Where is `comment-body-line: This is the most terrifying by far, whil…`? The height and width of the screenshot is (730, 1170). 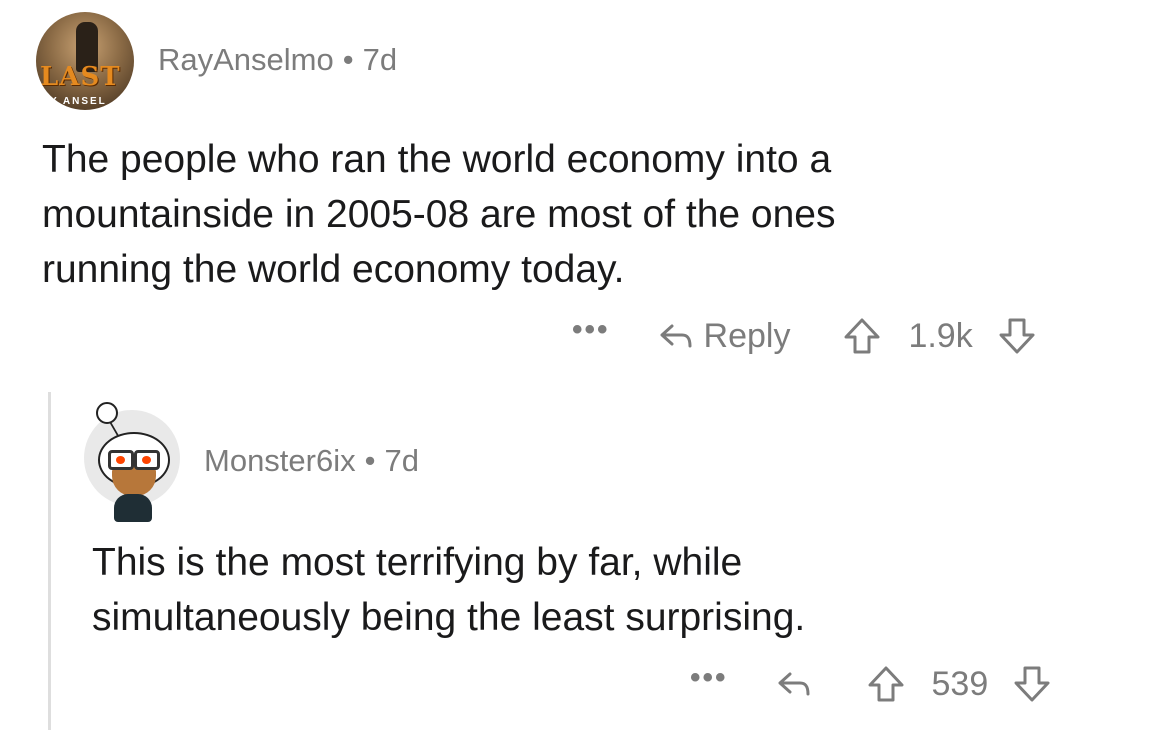 comment-body-line: This is the most terrifying by far, whil… is located at coordinates (417, 562).